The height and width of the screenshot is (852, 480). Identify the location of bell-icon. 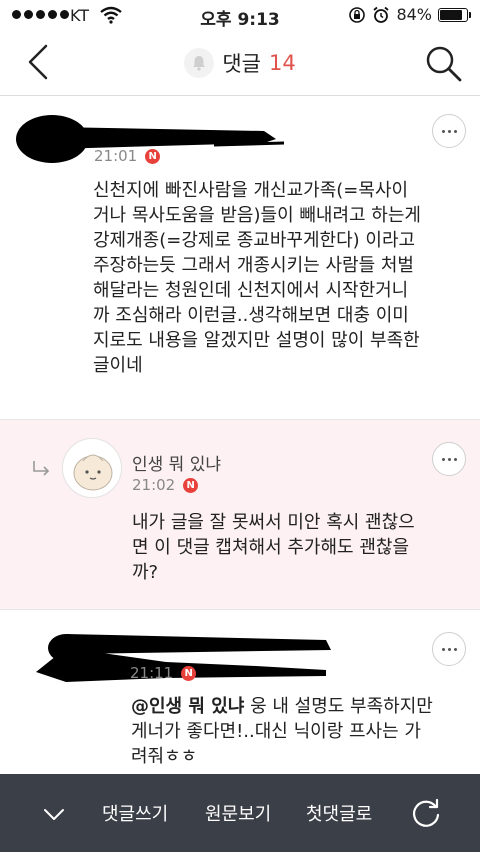
(199, 63).